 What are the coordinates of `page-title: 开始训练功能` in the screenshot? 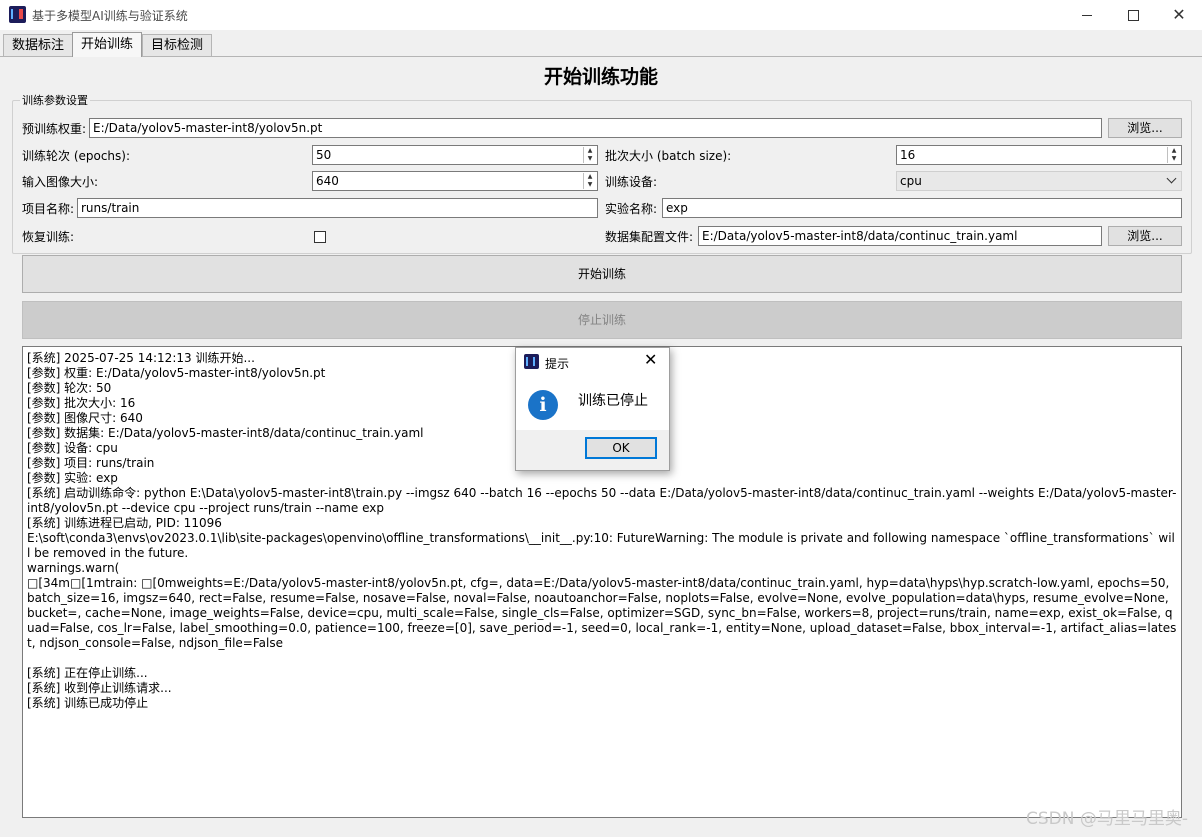 It's located at (600, 77).